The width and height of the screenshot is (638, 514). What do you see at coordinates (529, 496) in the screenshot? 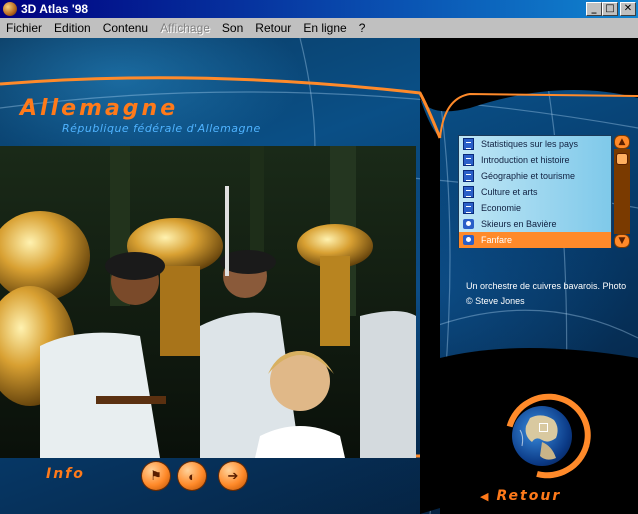
I see `retour-label: Retour` at bounding box center [529, 496].